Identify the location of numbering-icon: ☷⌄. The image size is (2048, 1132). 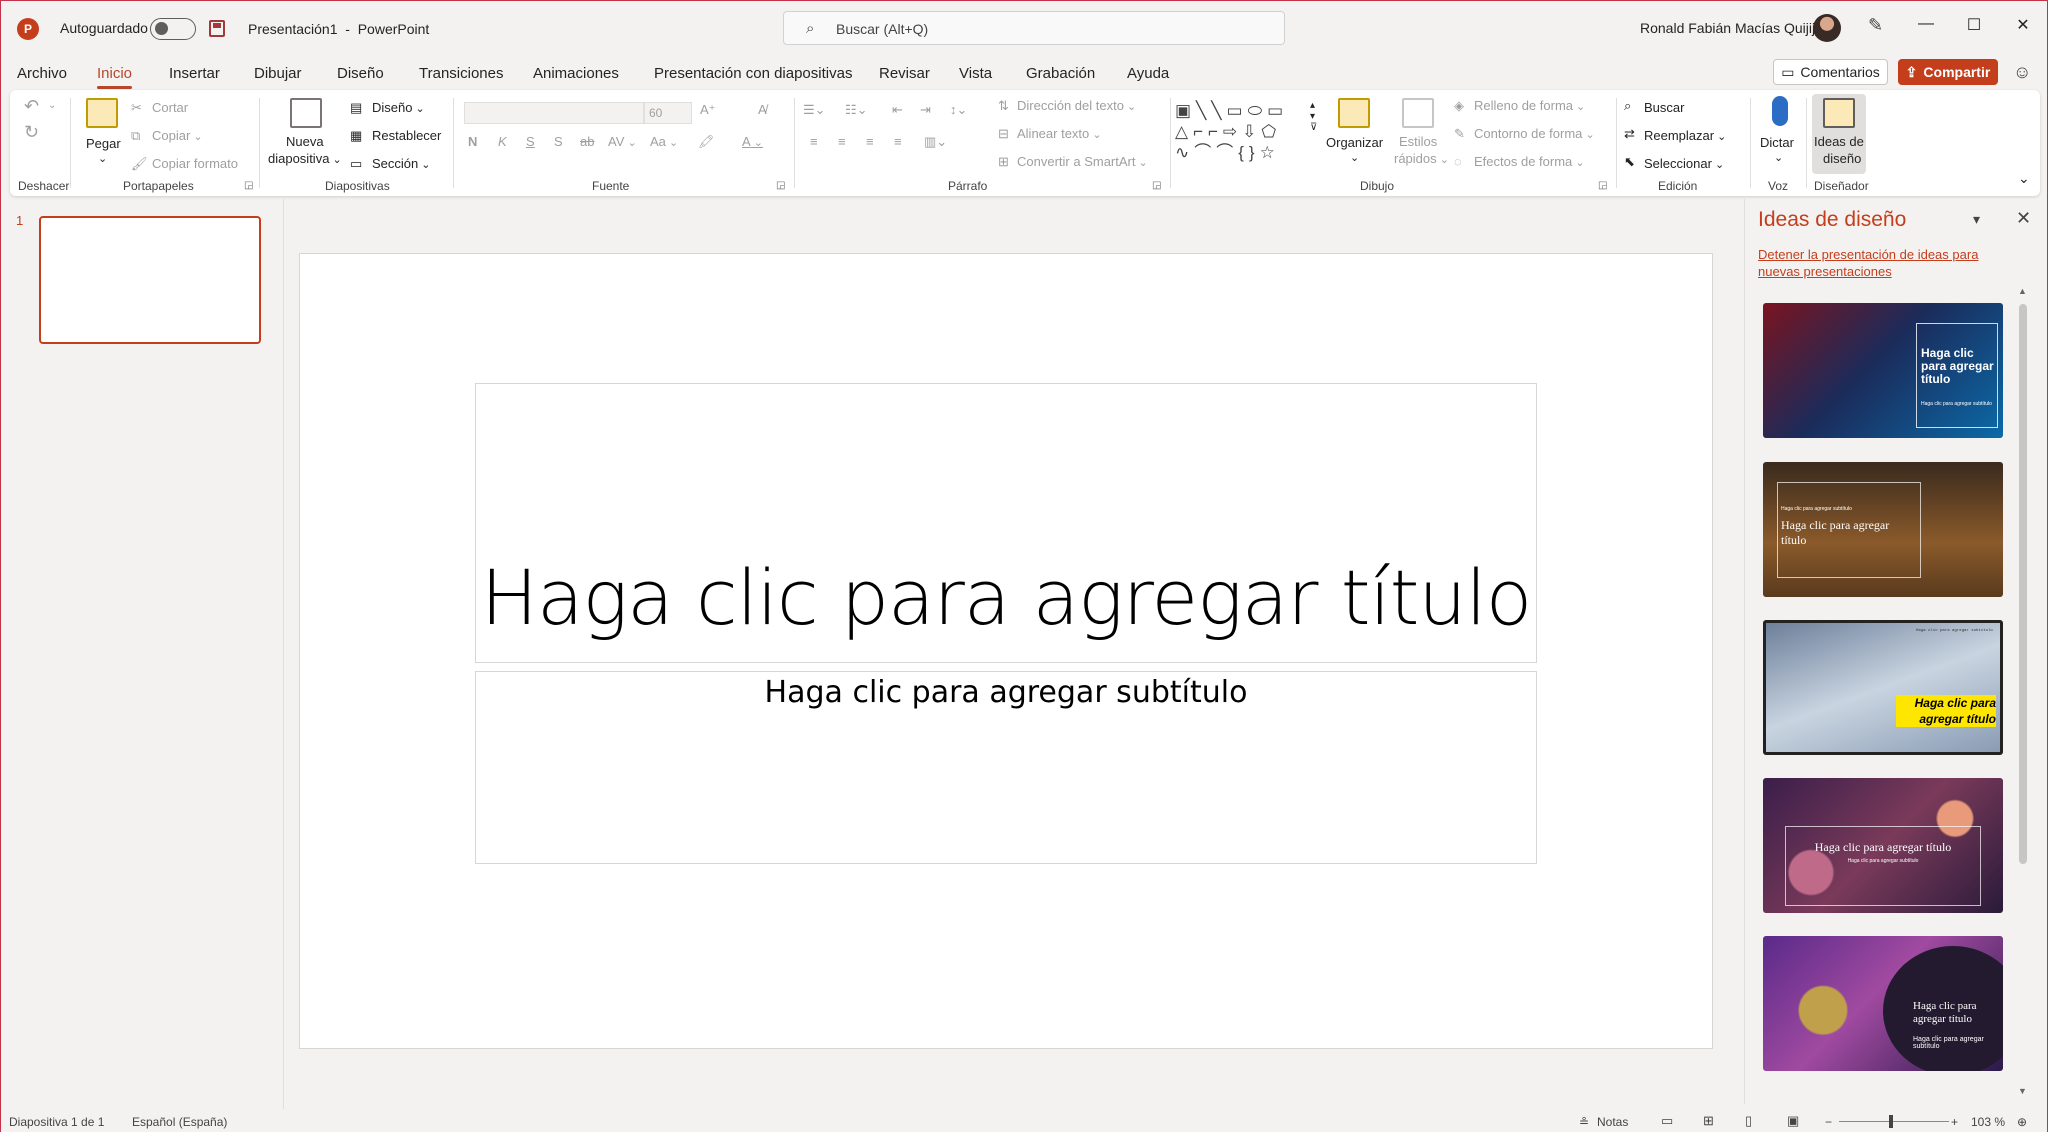
(856, 110).